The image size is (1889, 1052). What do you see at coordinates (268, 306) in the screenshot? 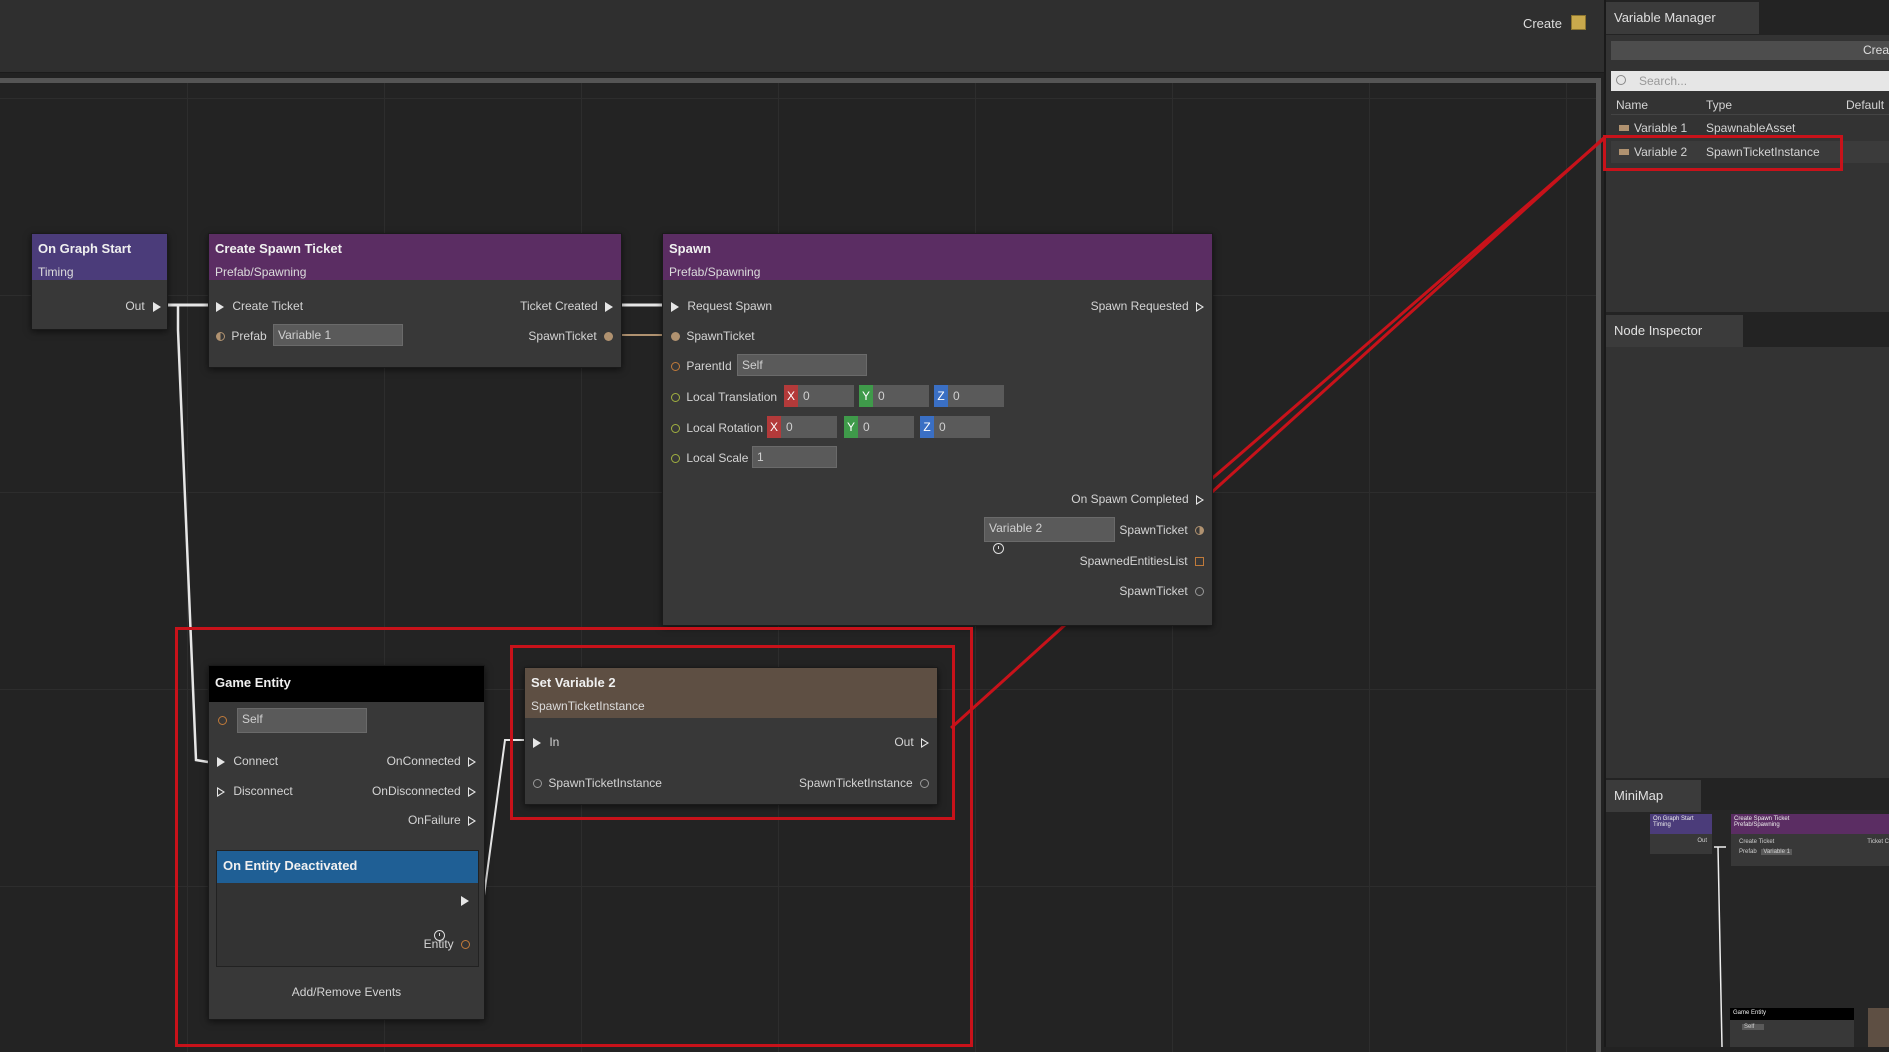
I see `pin-label: Create Ticket` at bounding box center [268, 306].